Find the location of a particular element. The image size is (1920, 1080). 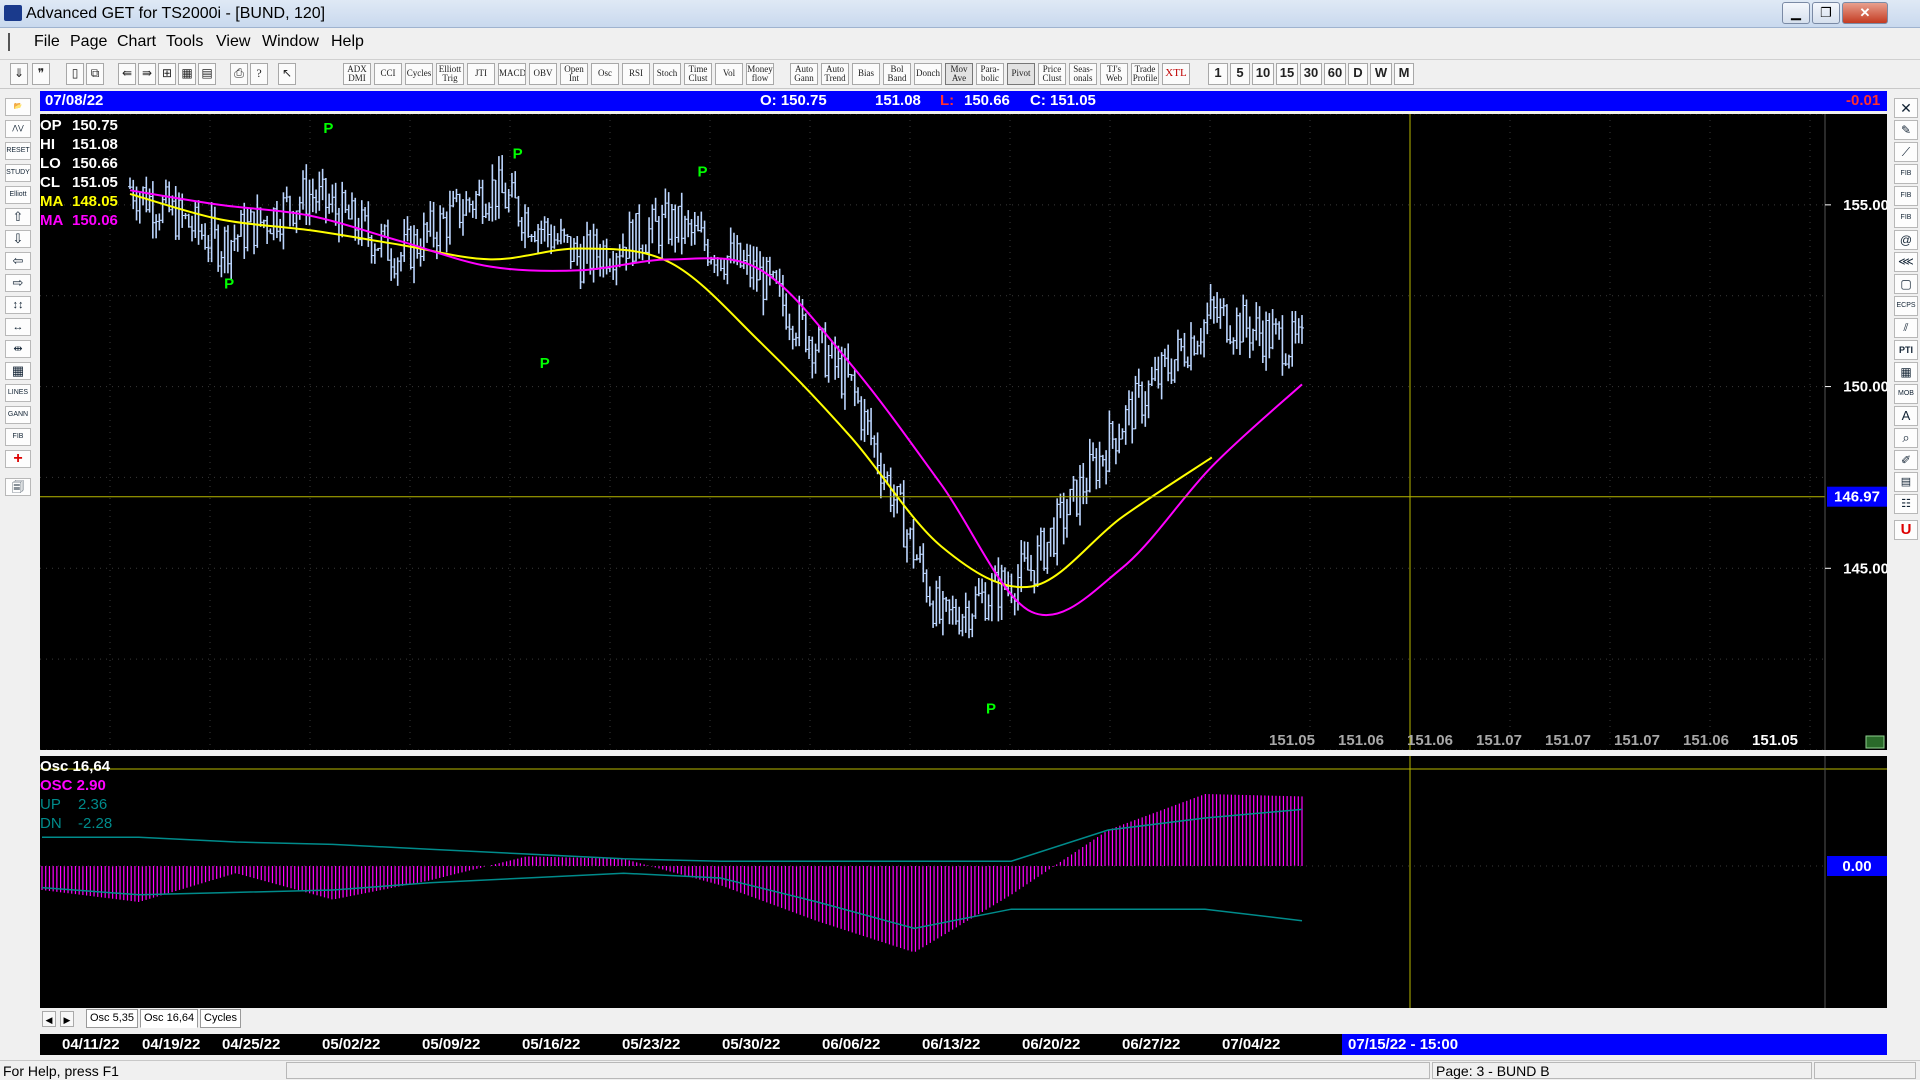

grid-icon: ▦ is located at coordinates (187, 74).